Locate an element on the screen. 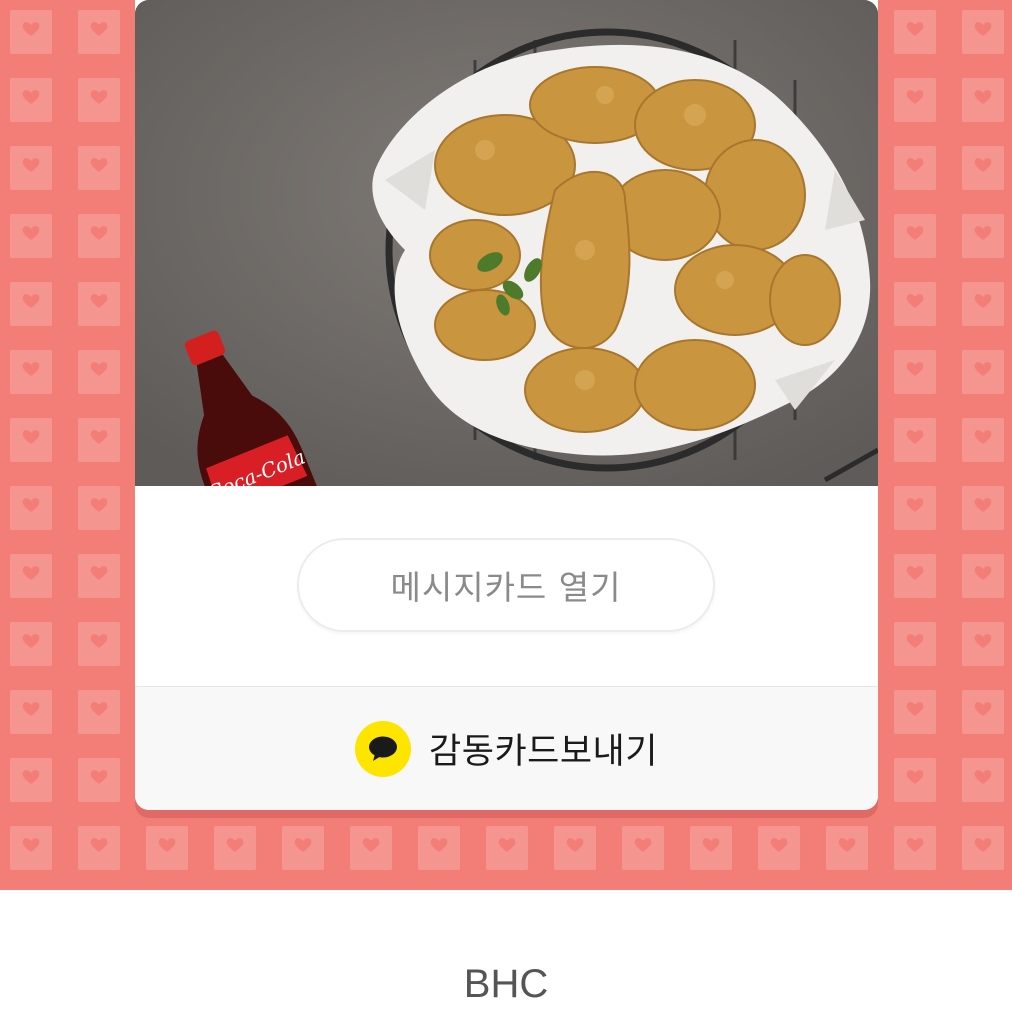 The width and height of the screenshot is (1012, 1012). brand-name: BHC is located at coordinates (506, 984).